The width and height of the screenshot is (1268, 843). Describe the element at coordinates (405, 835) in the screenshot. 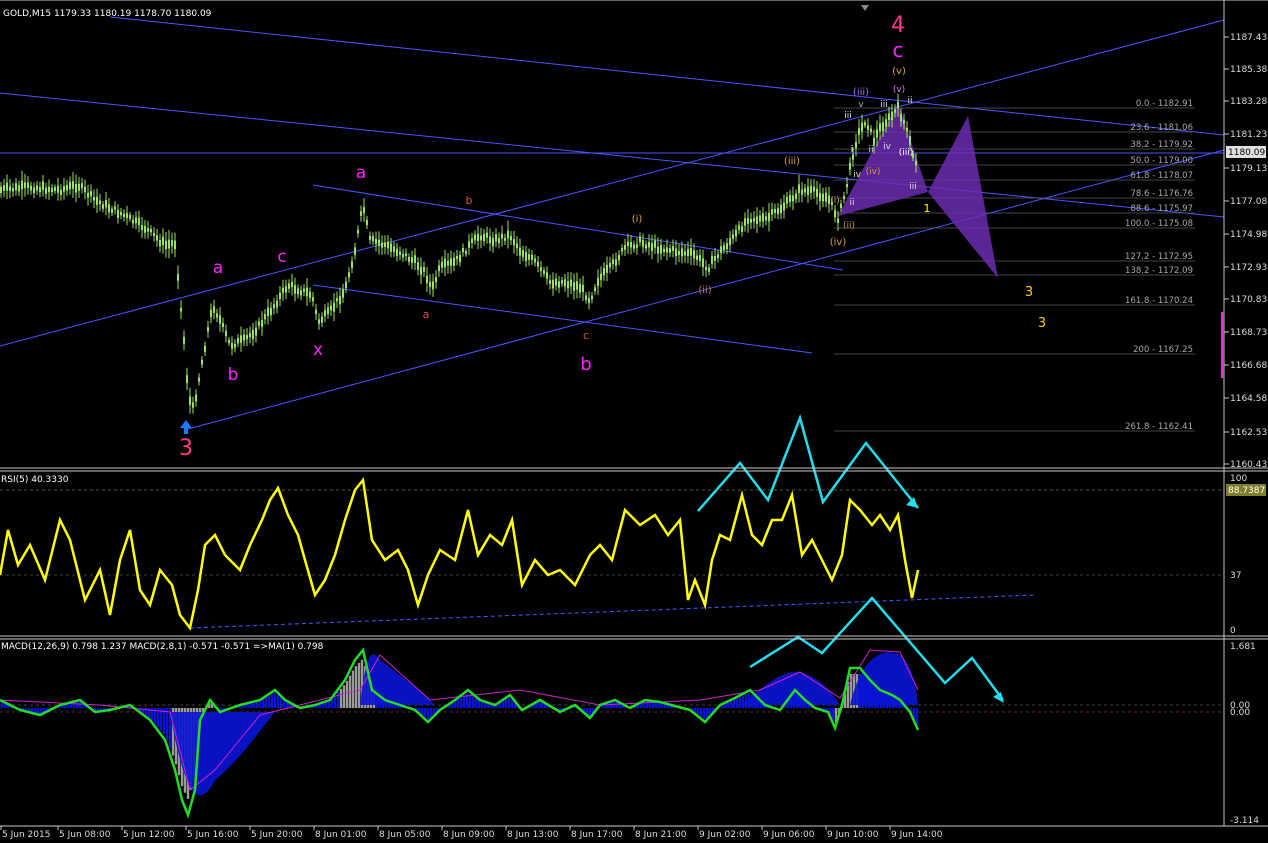

I see `time-tick-label: 8 Jun 05:00` at that location.